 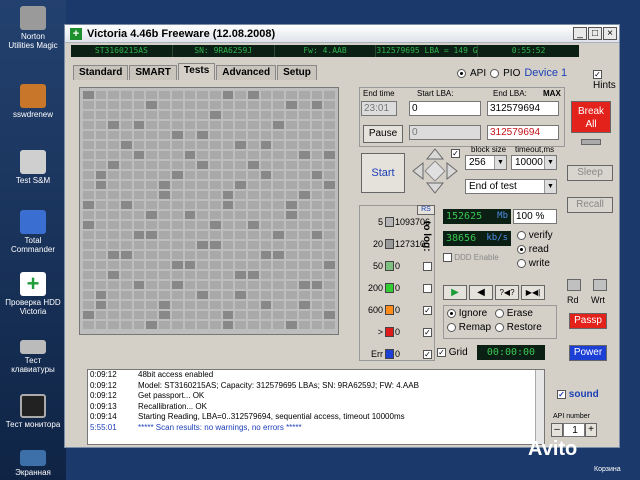 I want to click on write-option: write, so click(x=535, y=264).